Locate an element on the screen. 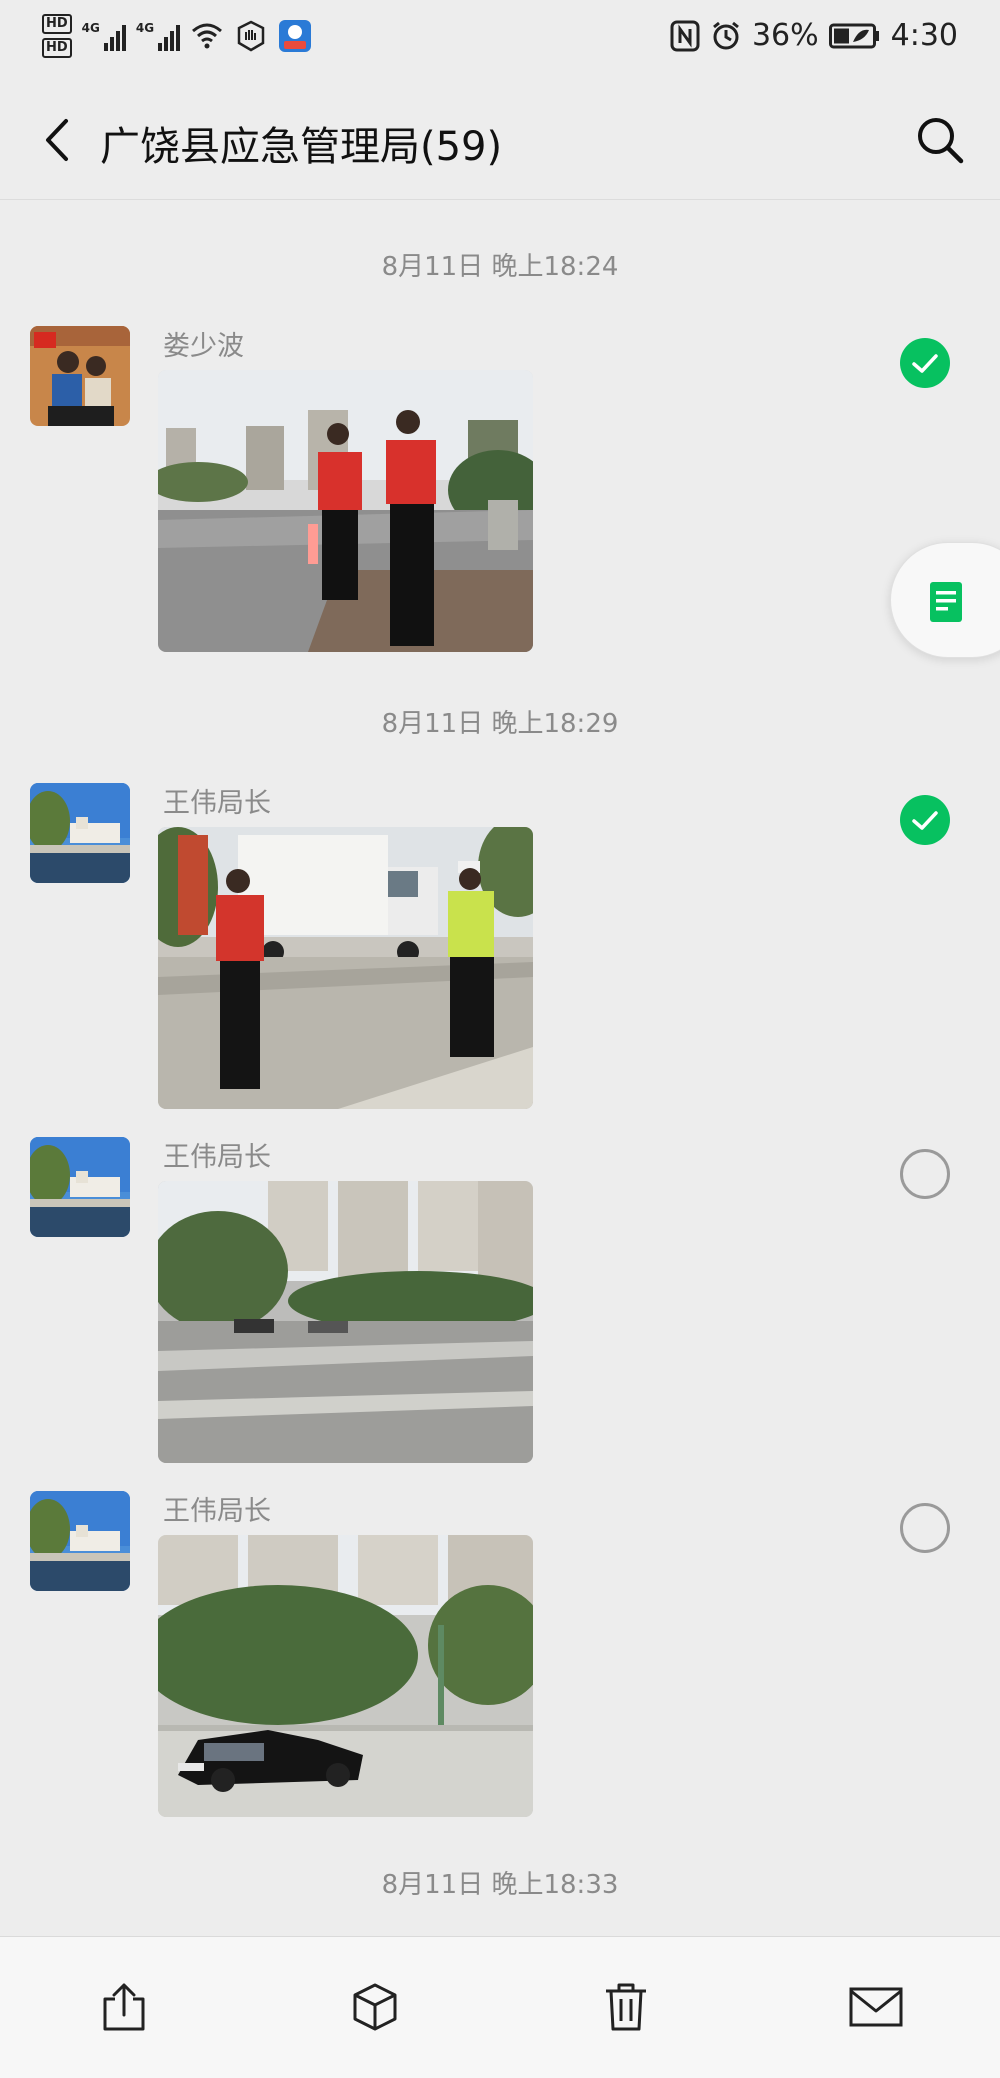 This screenshot has height=2078, width=1000. delete-button is located at coordinates (626, 2007).